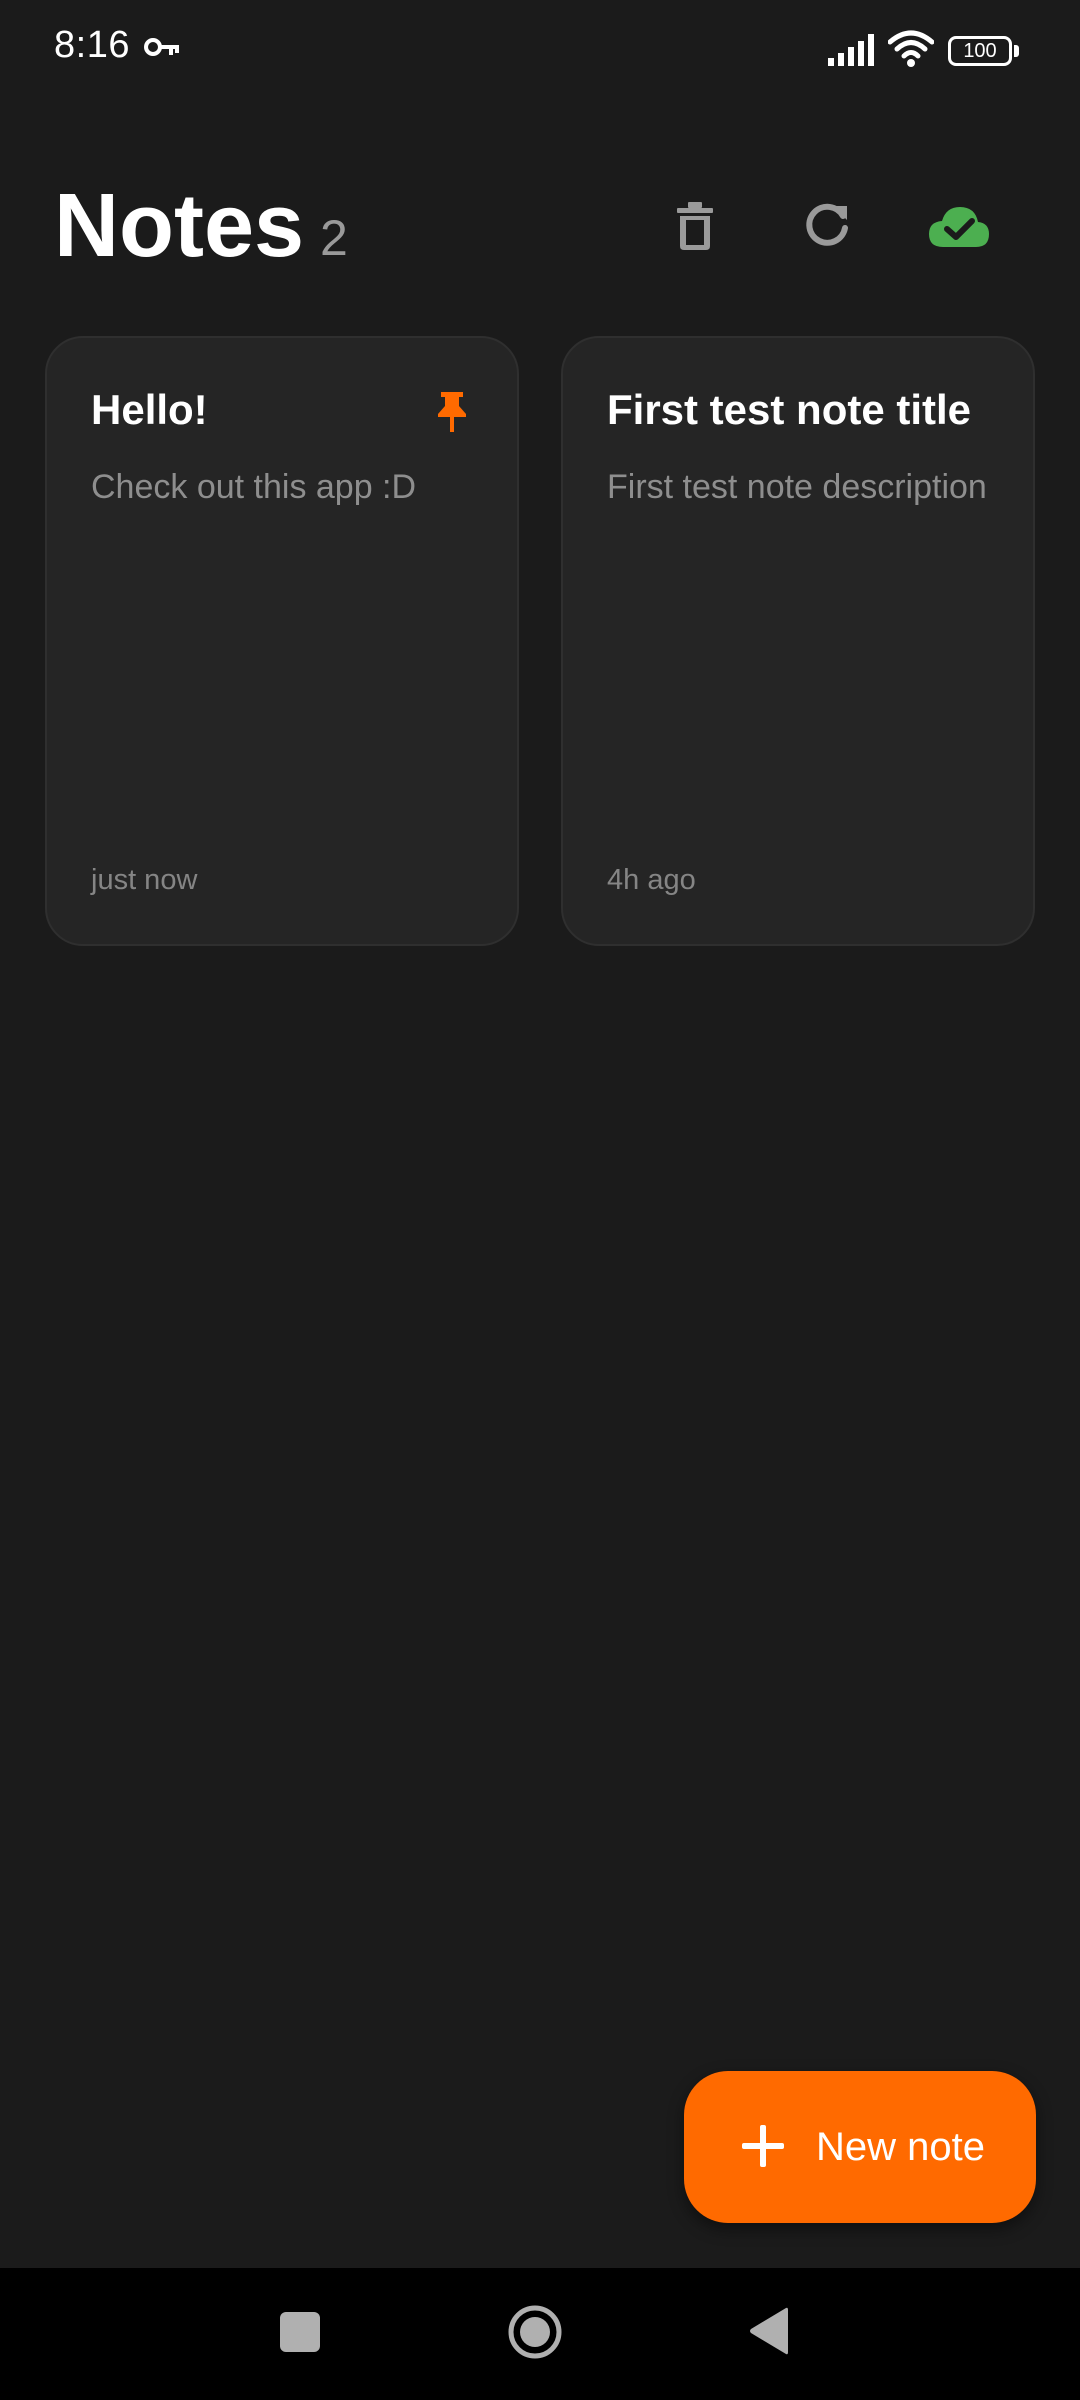 This screenshot has width=1080, height=2400. I want to click on delete-icon, so click(695, 228).